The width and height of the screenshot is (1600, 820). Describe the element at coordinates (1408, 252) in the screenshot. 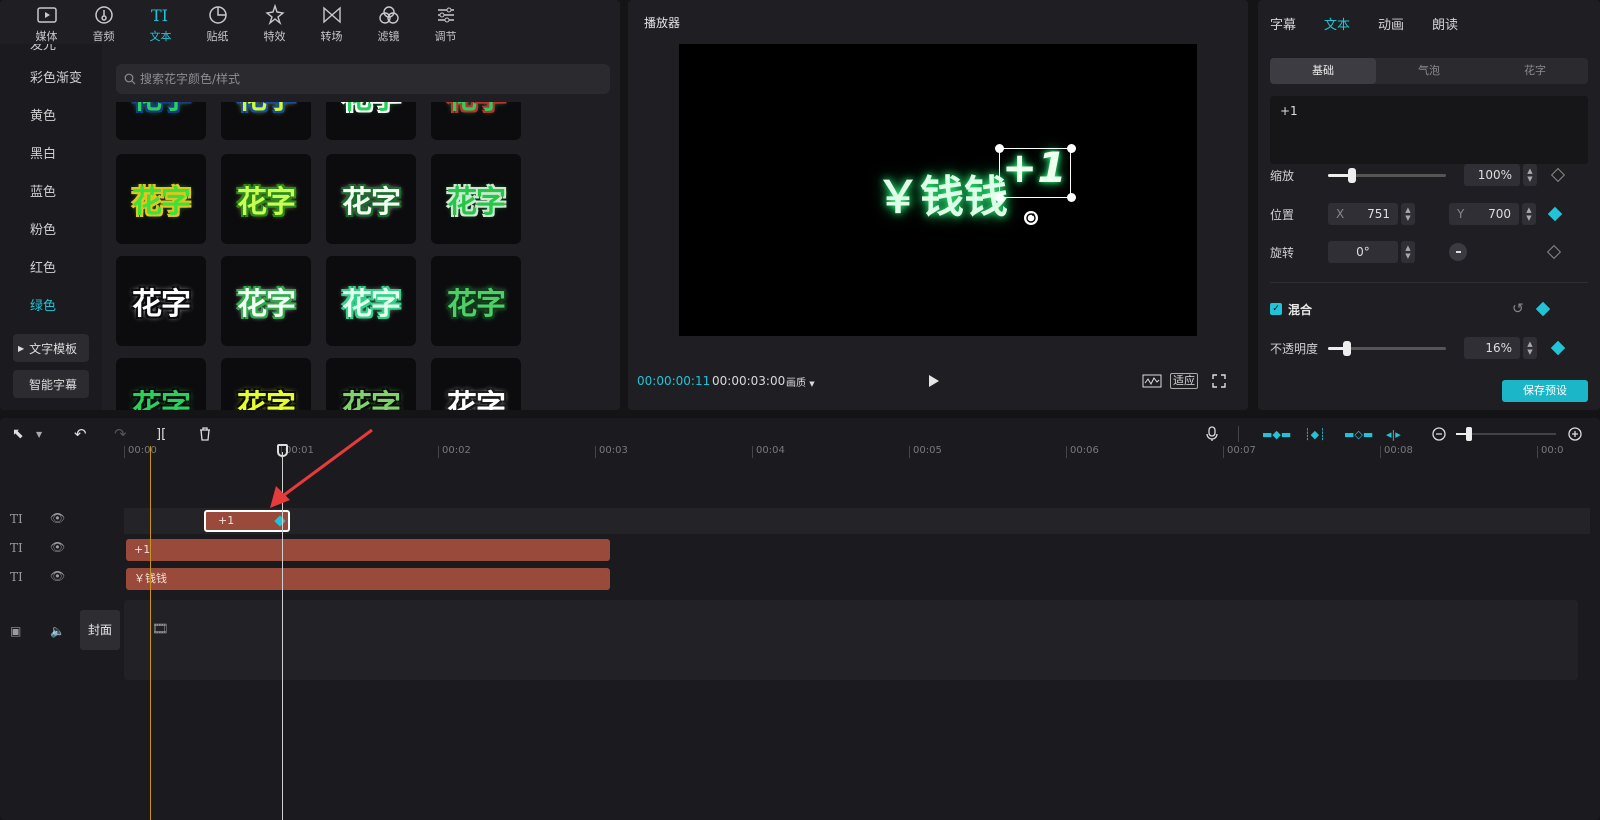

I see `rotate-stepper: ▲ ▼` at that location.